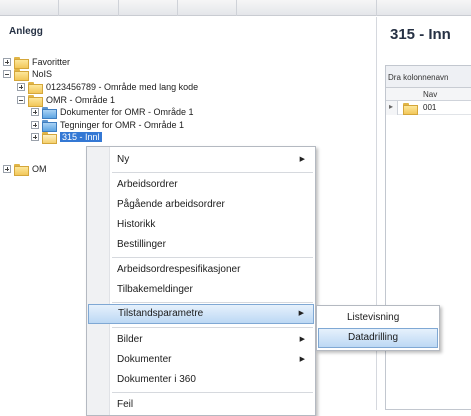 The image size is (471, 416). What do you see at coordinates (201, 290) in the screenshot?
I see `menu-item-tilbakemeldinger: Tilbakemeldinger` at bounding box center [201, 290].